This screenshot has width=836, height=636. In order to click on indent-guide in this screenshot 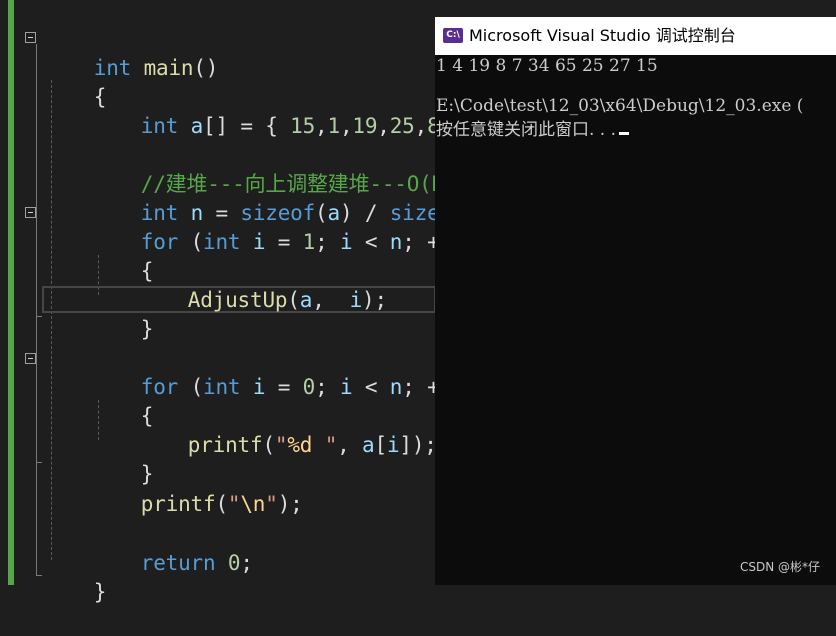, I will do `click(51, 320)`.